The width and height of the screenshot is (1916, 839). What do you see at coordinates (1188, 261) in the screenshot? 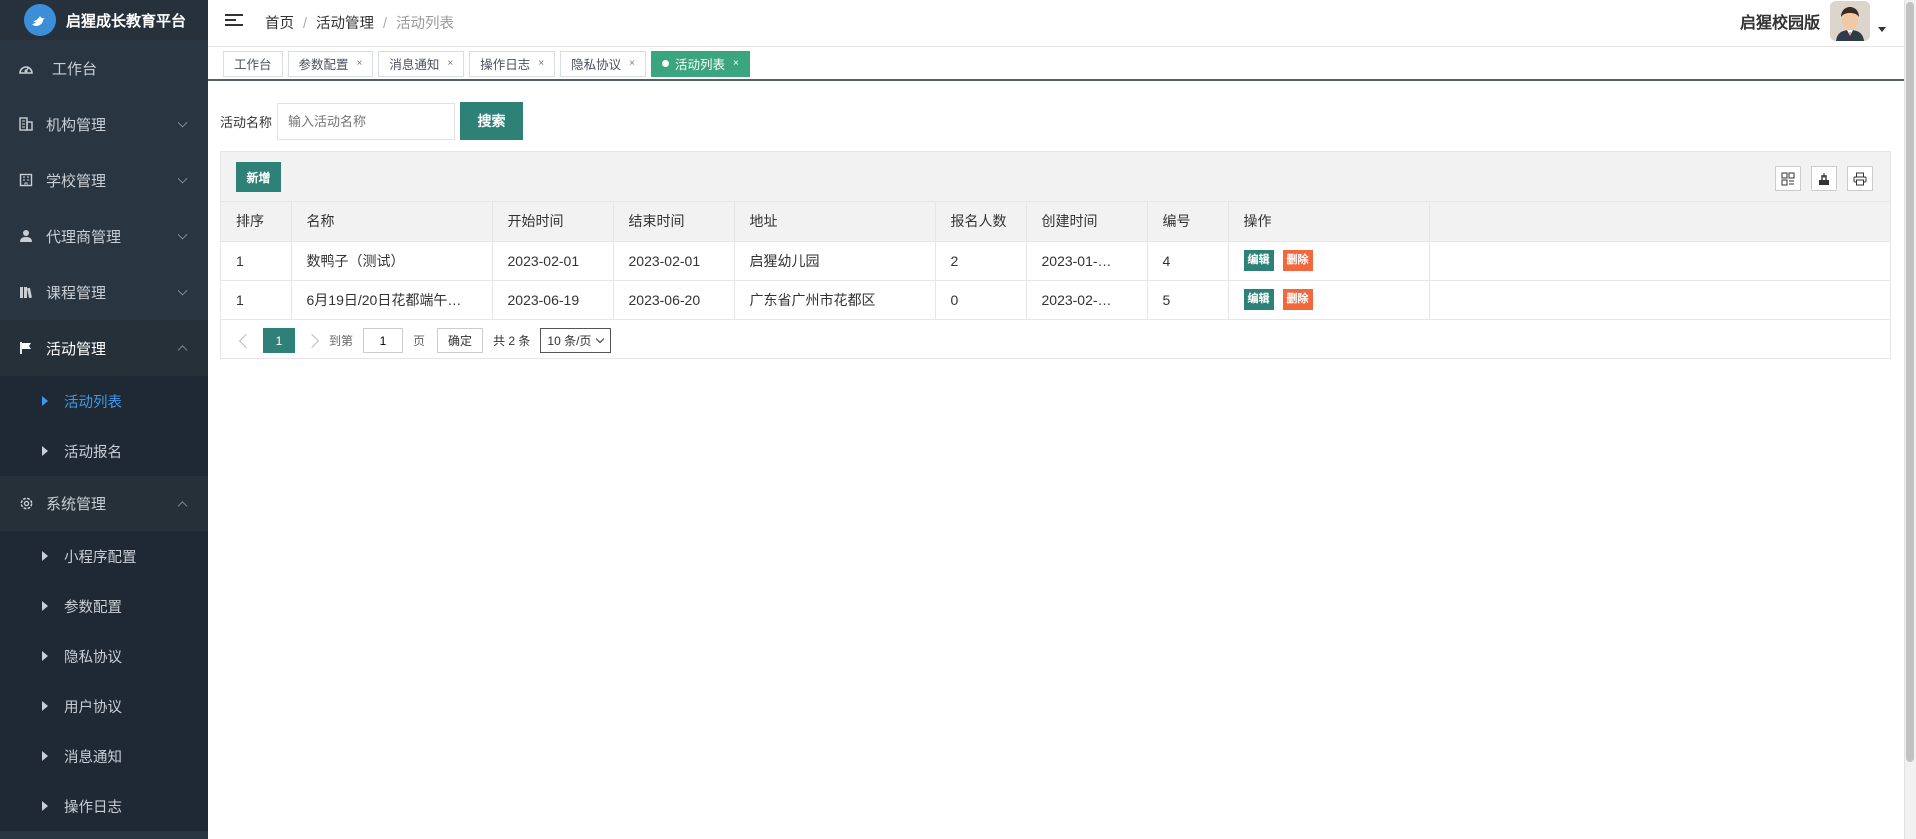
I see `cell-id: 4` at bounding box center [1188, 261].